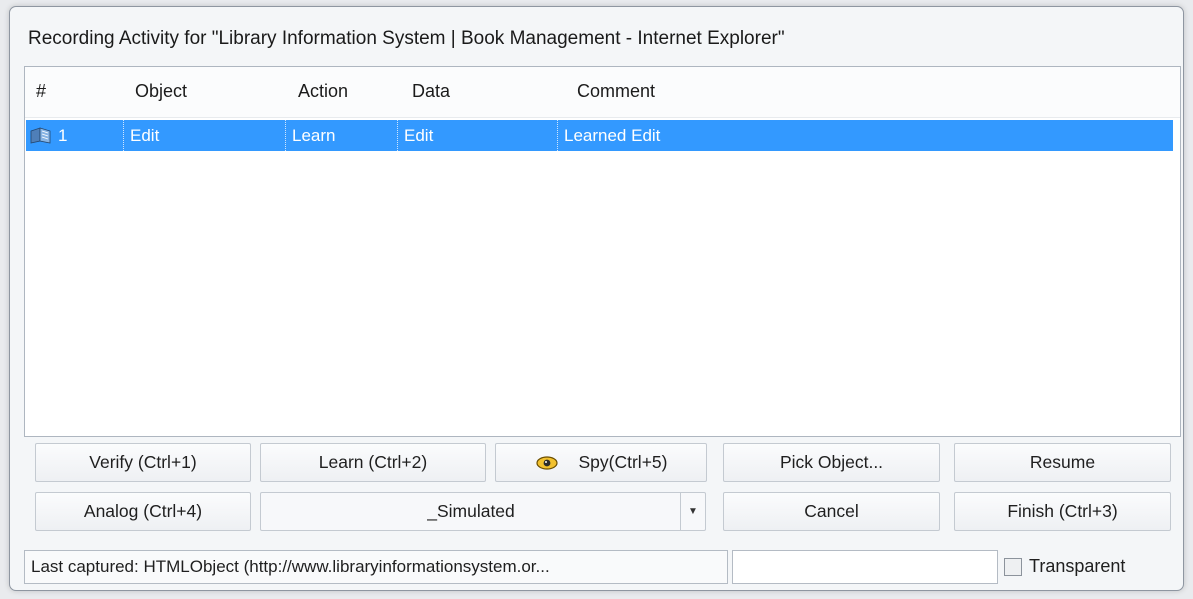 This screenshot has height=599, width=1193. Describe the element at coordinates (1062, 511) in the screenshot. I see `finish-button: Finish (Ctrl+3)` at that location.